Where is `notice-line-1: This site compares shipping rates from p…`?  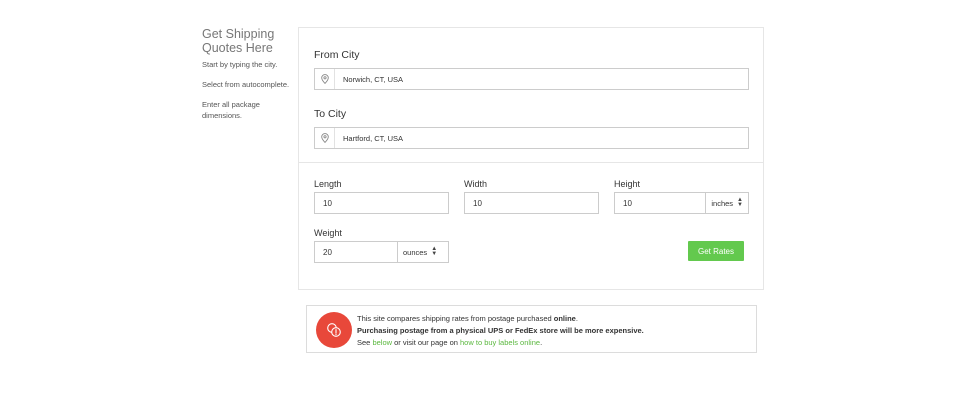
notice-line-1: This site compares shipping rates from p… is located at coordinates (500, 319).